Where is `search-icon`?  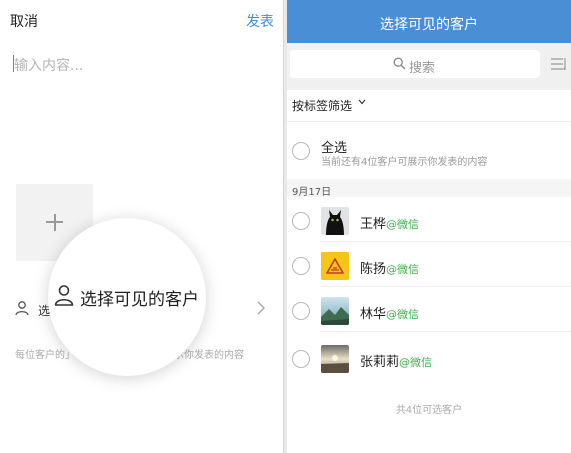
search-icon is located at coordinates (399, 63).